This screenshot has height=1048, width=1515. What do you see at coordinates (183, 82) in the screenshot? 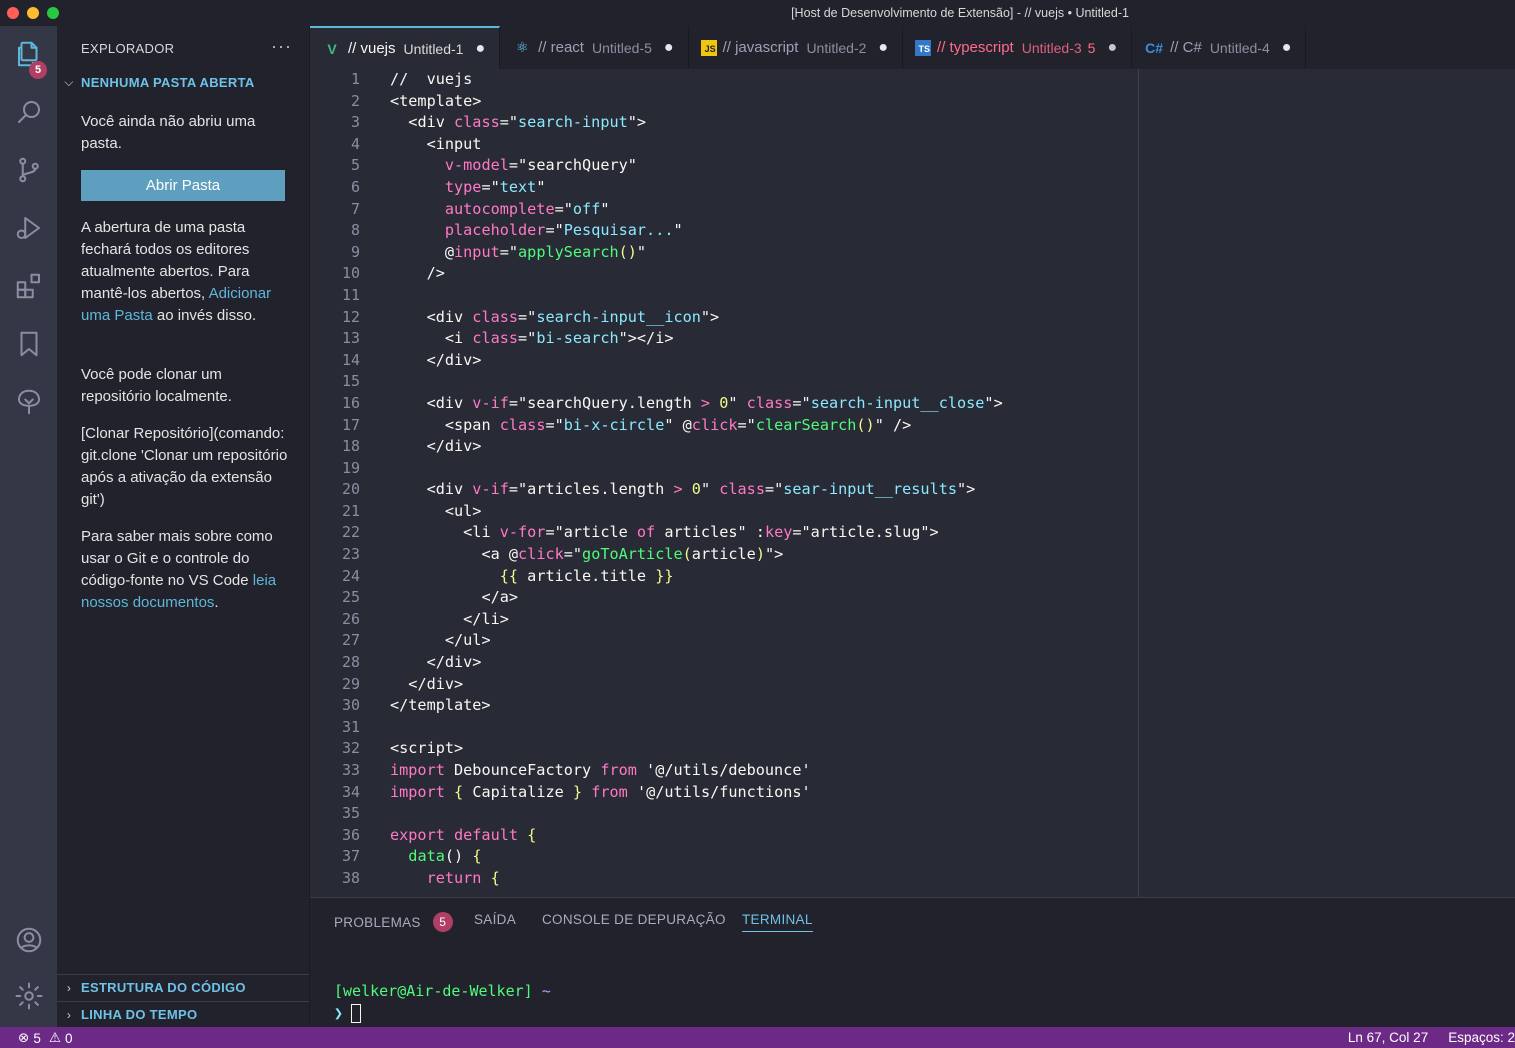
I see `section-no-folder-open: ⌵ NENHUMA PASTA ABERTA` at bounding box center [183, 82].